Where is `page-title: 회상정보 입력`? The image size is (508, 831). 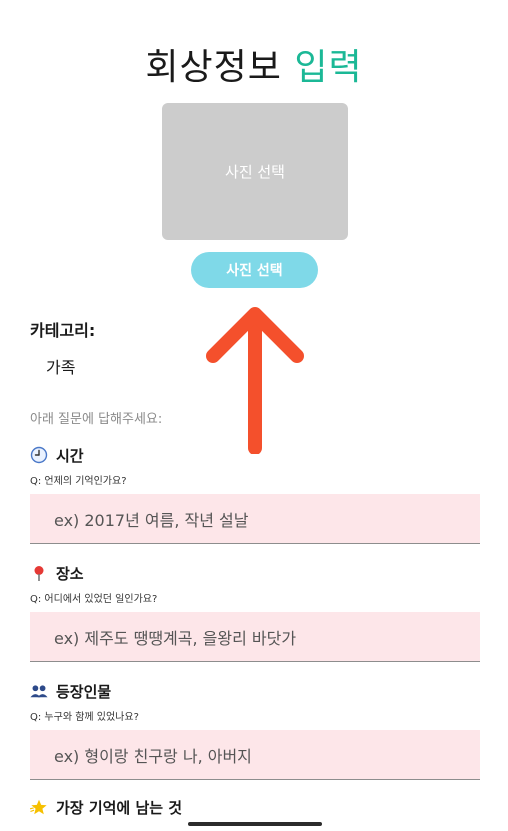
page-title: 회상정보 입력 is located at coordinates (254, 64).